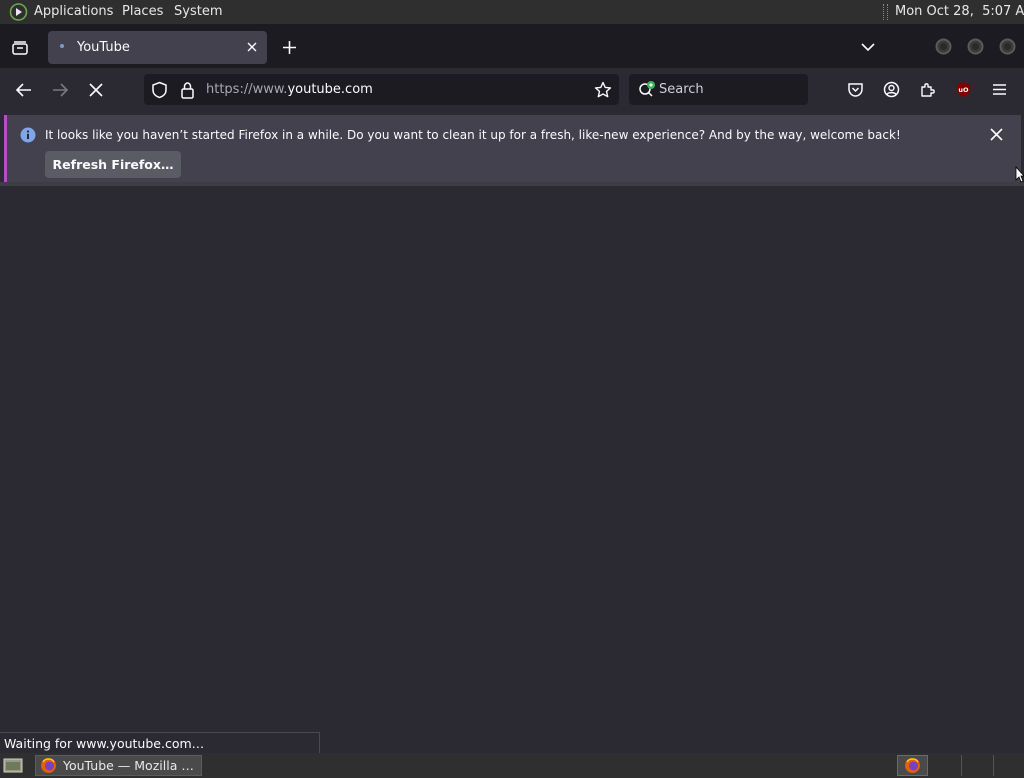 The width and height of the screenshot is (1024, 778). I want to click on menu-system: System, so click(198, 11).